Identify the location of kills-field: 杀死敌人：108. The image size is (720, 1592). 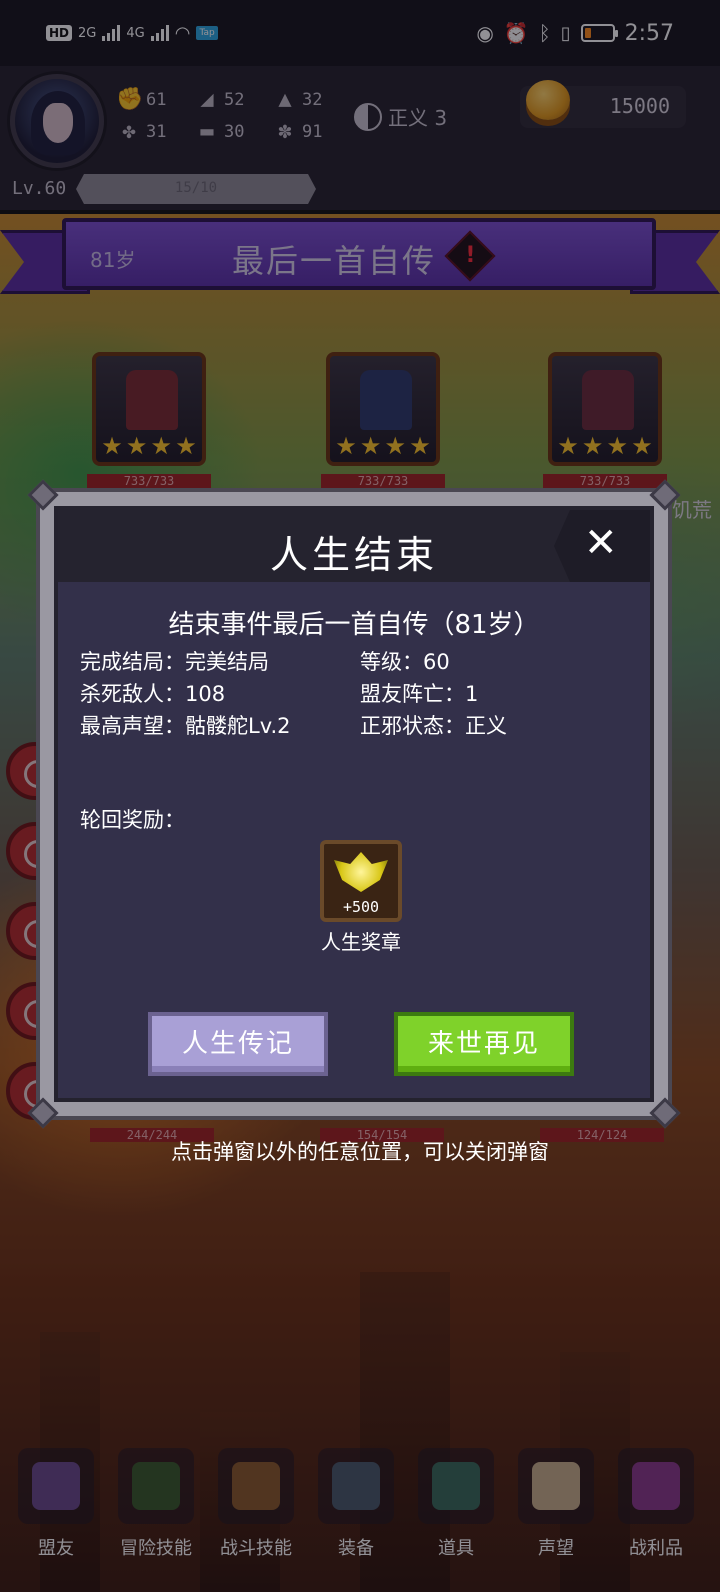
(153, 694).